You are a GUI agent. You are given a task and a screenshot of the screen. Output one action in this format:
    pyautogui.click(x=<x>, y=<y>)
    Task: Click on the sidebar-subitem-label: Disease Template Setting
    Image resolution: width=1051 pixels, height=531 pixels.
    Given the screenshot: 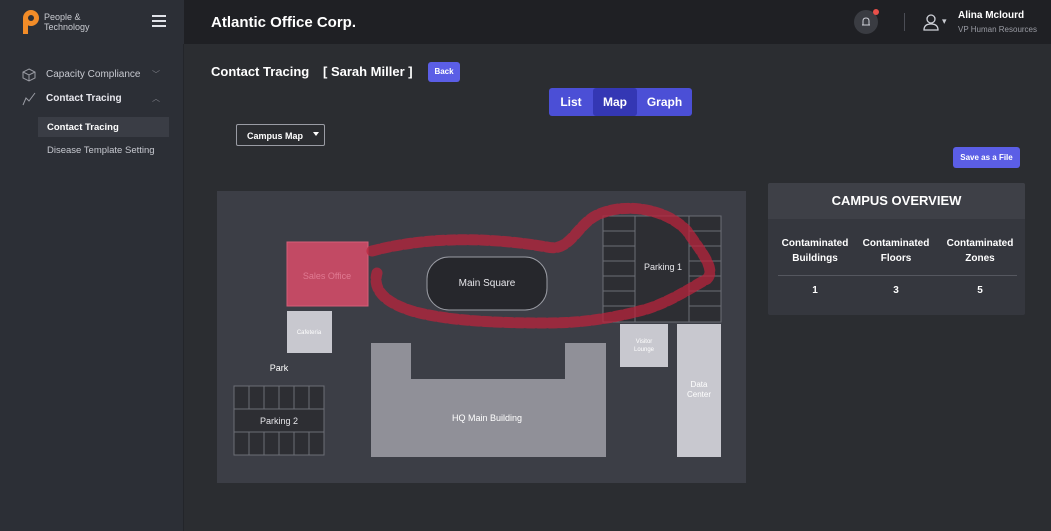 What is the action you would take?
    pyautogui.click(x=101, y=150)
    